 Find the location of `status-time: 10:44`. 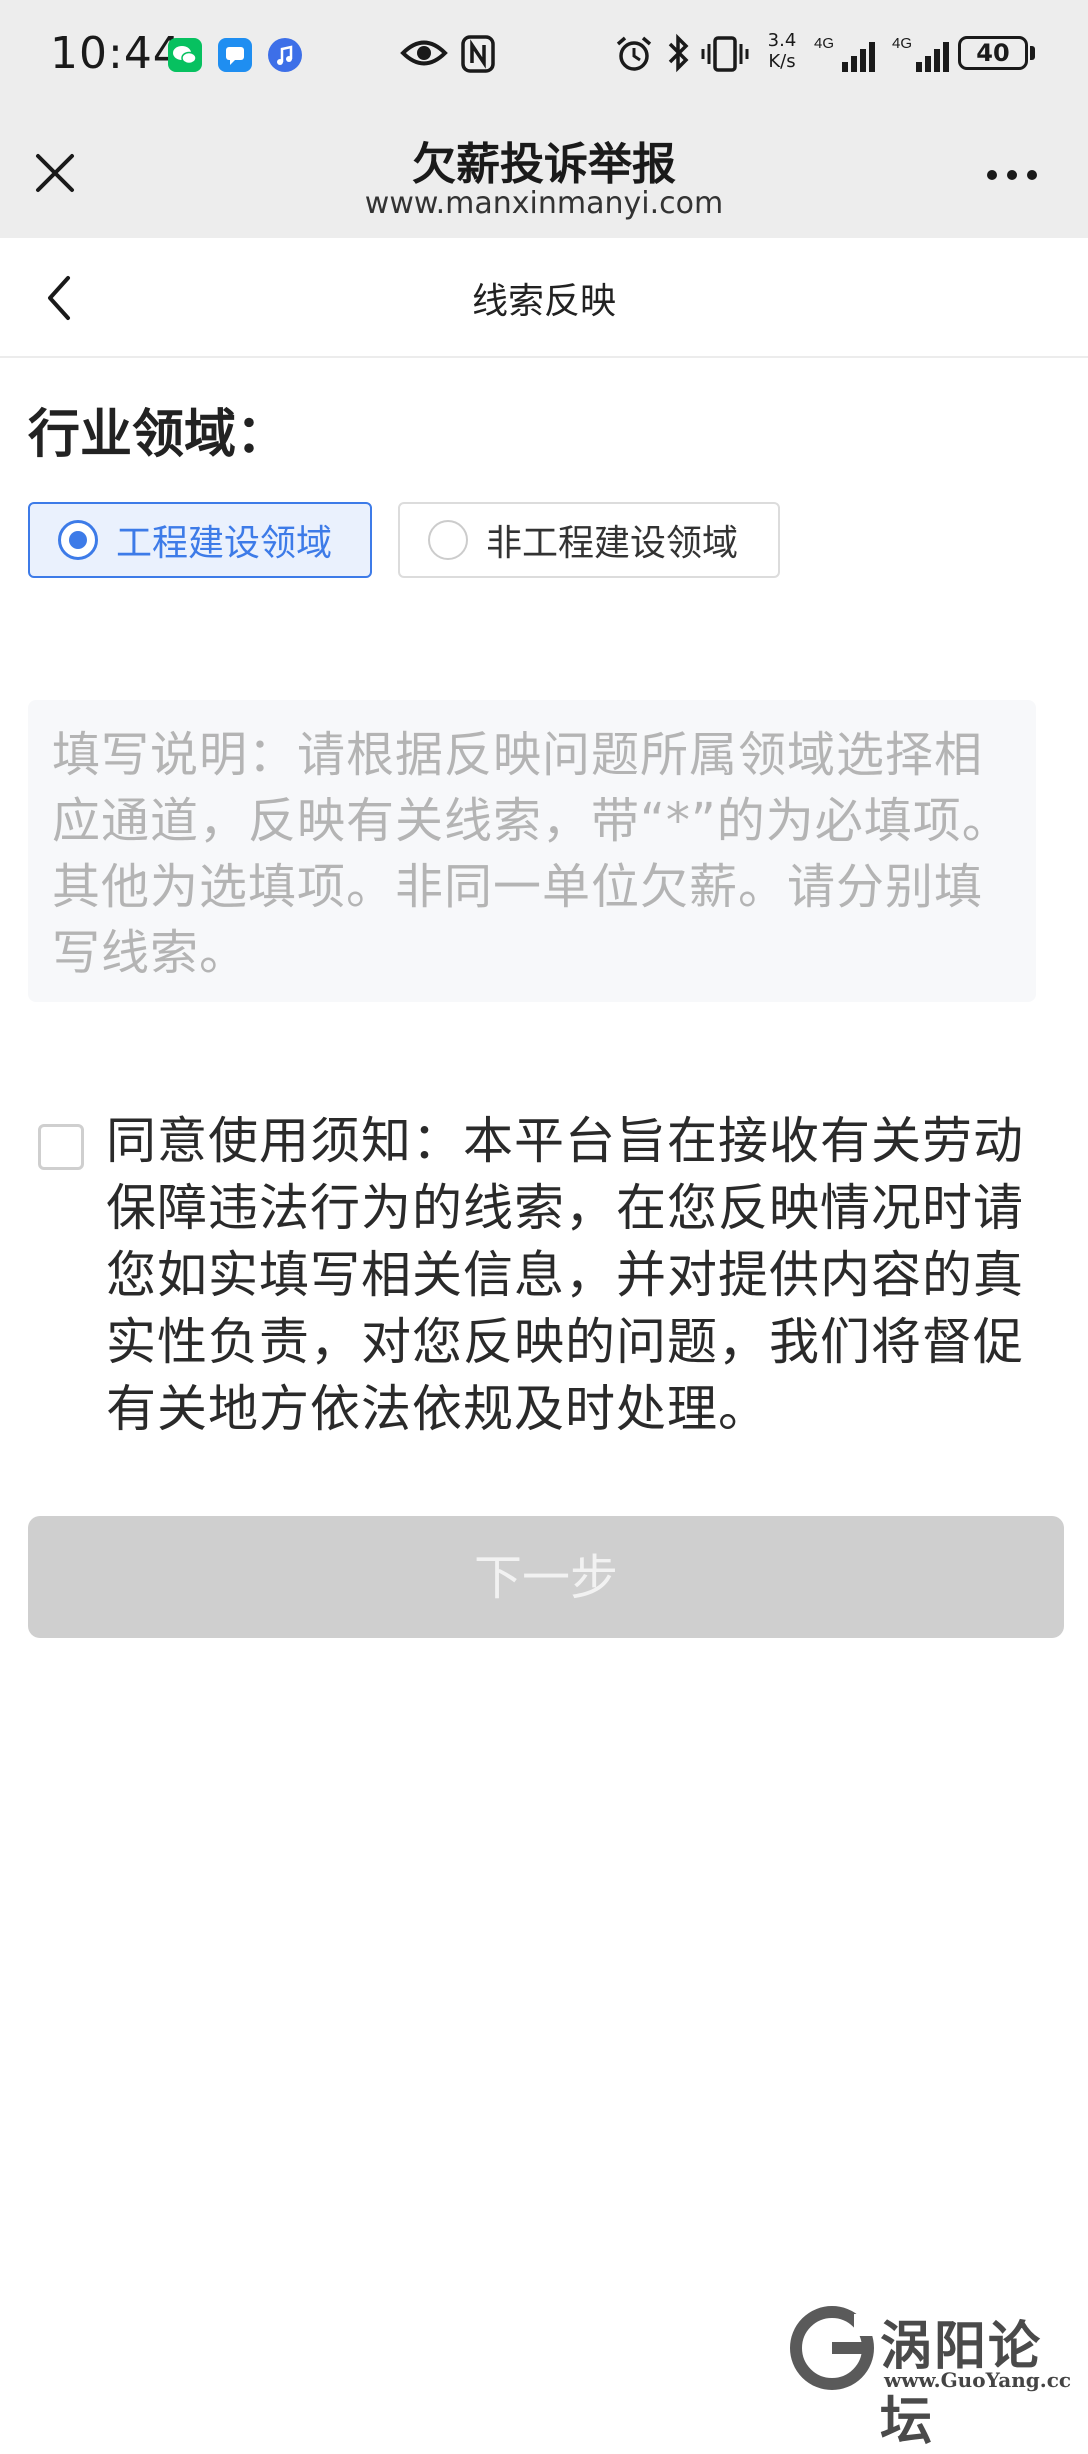

status-time: 10:44 is located at coordinates (116, 53).